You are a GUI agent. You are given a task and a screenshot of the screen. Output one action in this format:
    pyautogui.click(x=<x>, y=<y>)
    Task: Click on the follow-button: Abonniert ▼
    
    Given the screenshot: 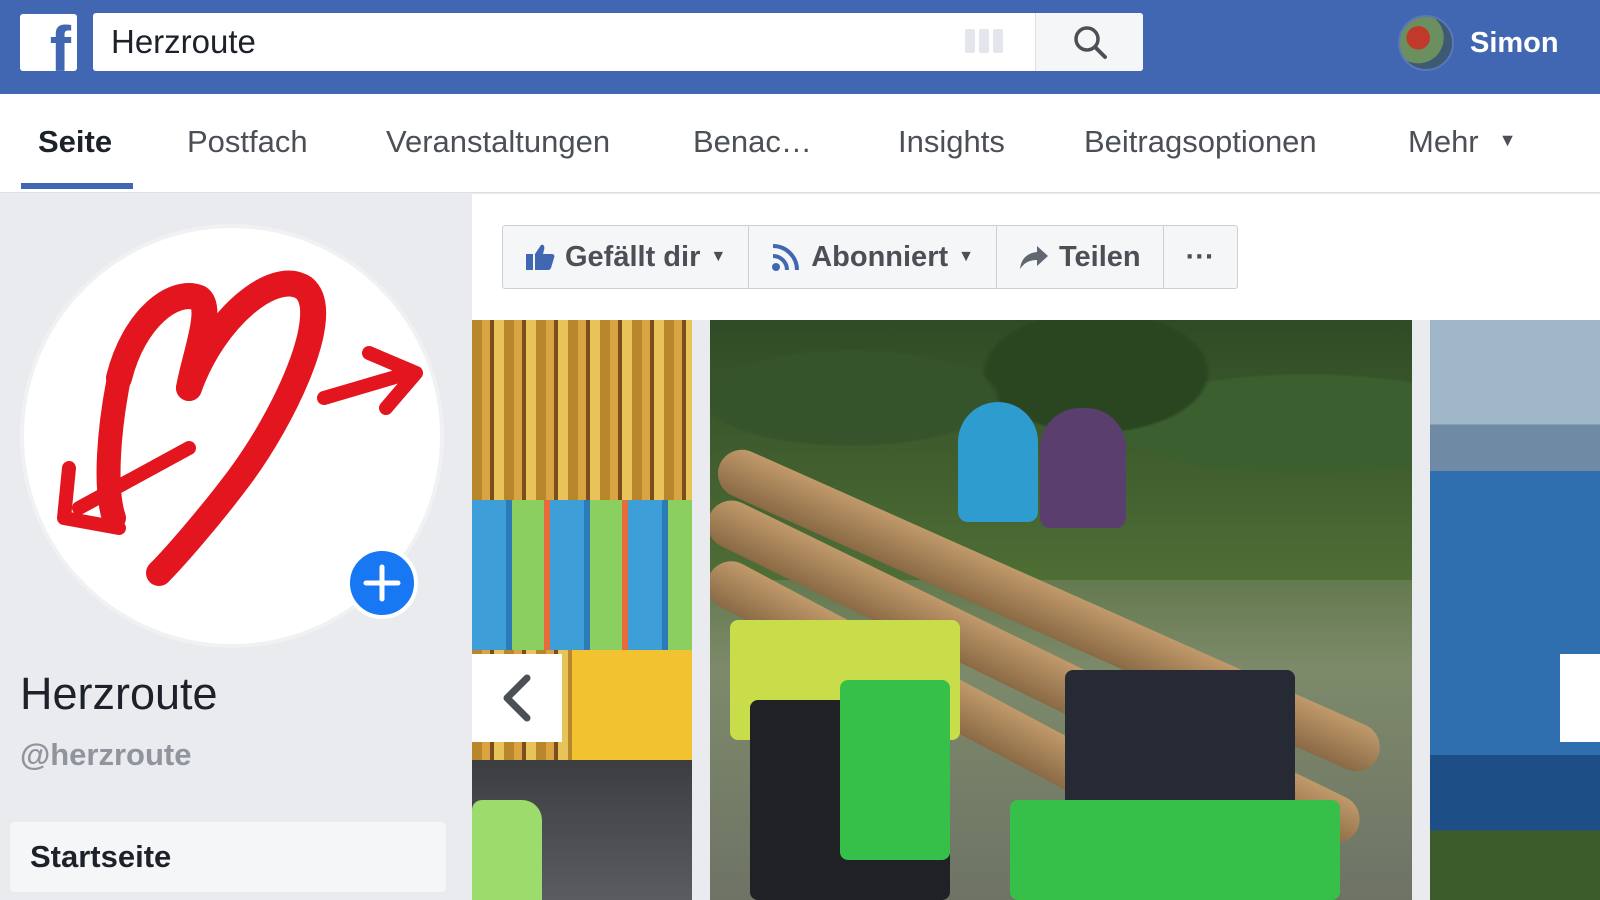 What is the action you would take?
    pyautogui.click(x=873, y=257)
    